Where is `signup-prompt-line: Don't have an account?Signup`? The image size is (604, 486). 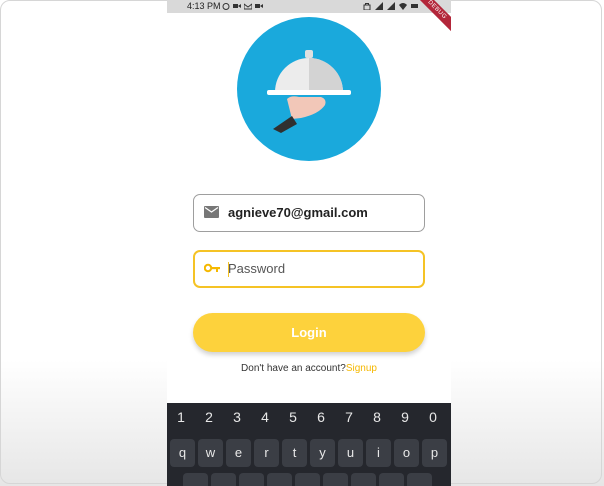
signup-prompt-line: Don't have an account?Signup is located at coordinates (309, 368).